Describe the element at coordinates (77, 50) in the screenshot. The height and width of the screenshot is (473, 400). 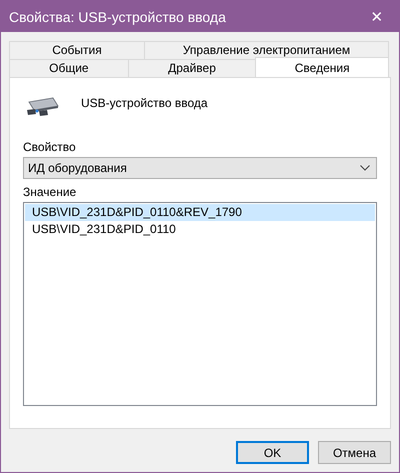
I see `tab: События` at that location.